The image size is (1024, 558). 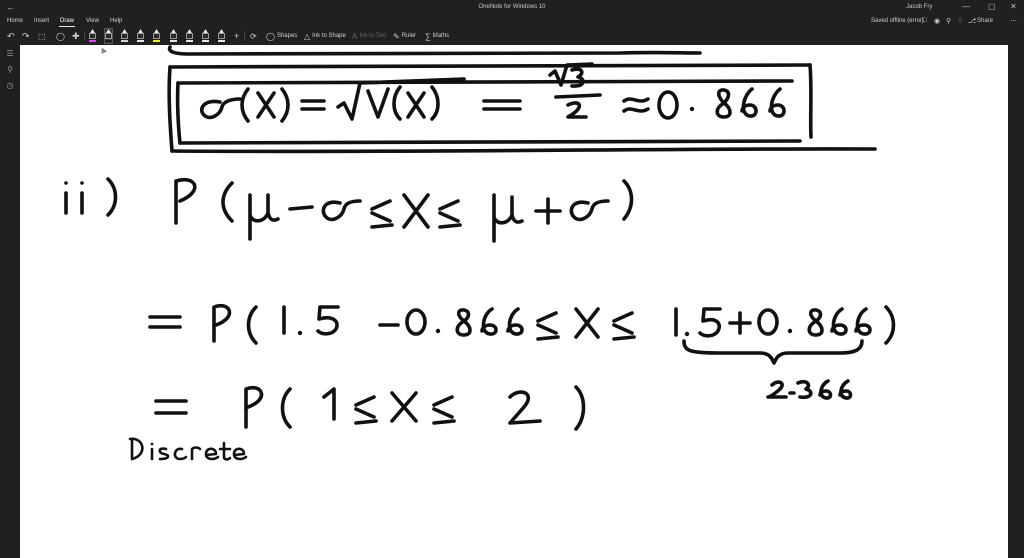 I want to click on ink-line-sigma, so click(x=492, y=92).